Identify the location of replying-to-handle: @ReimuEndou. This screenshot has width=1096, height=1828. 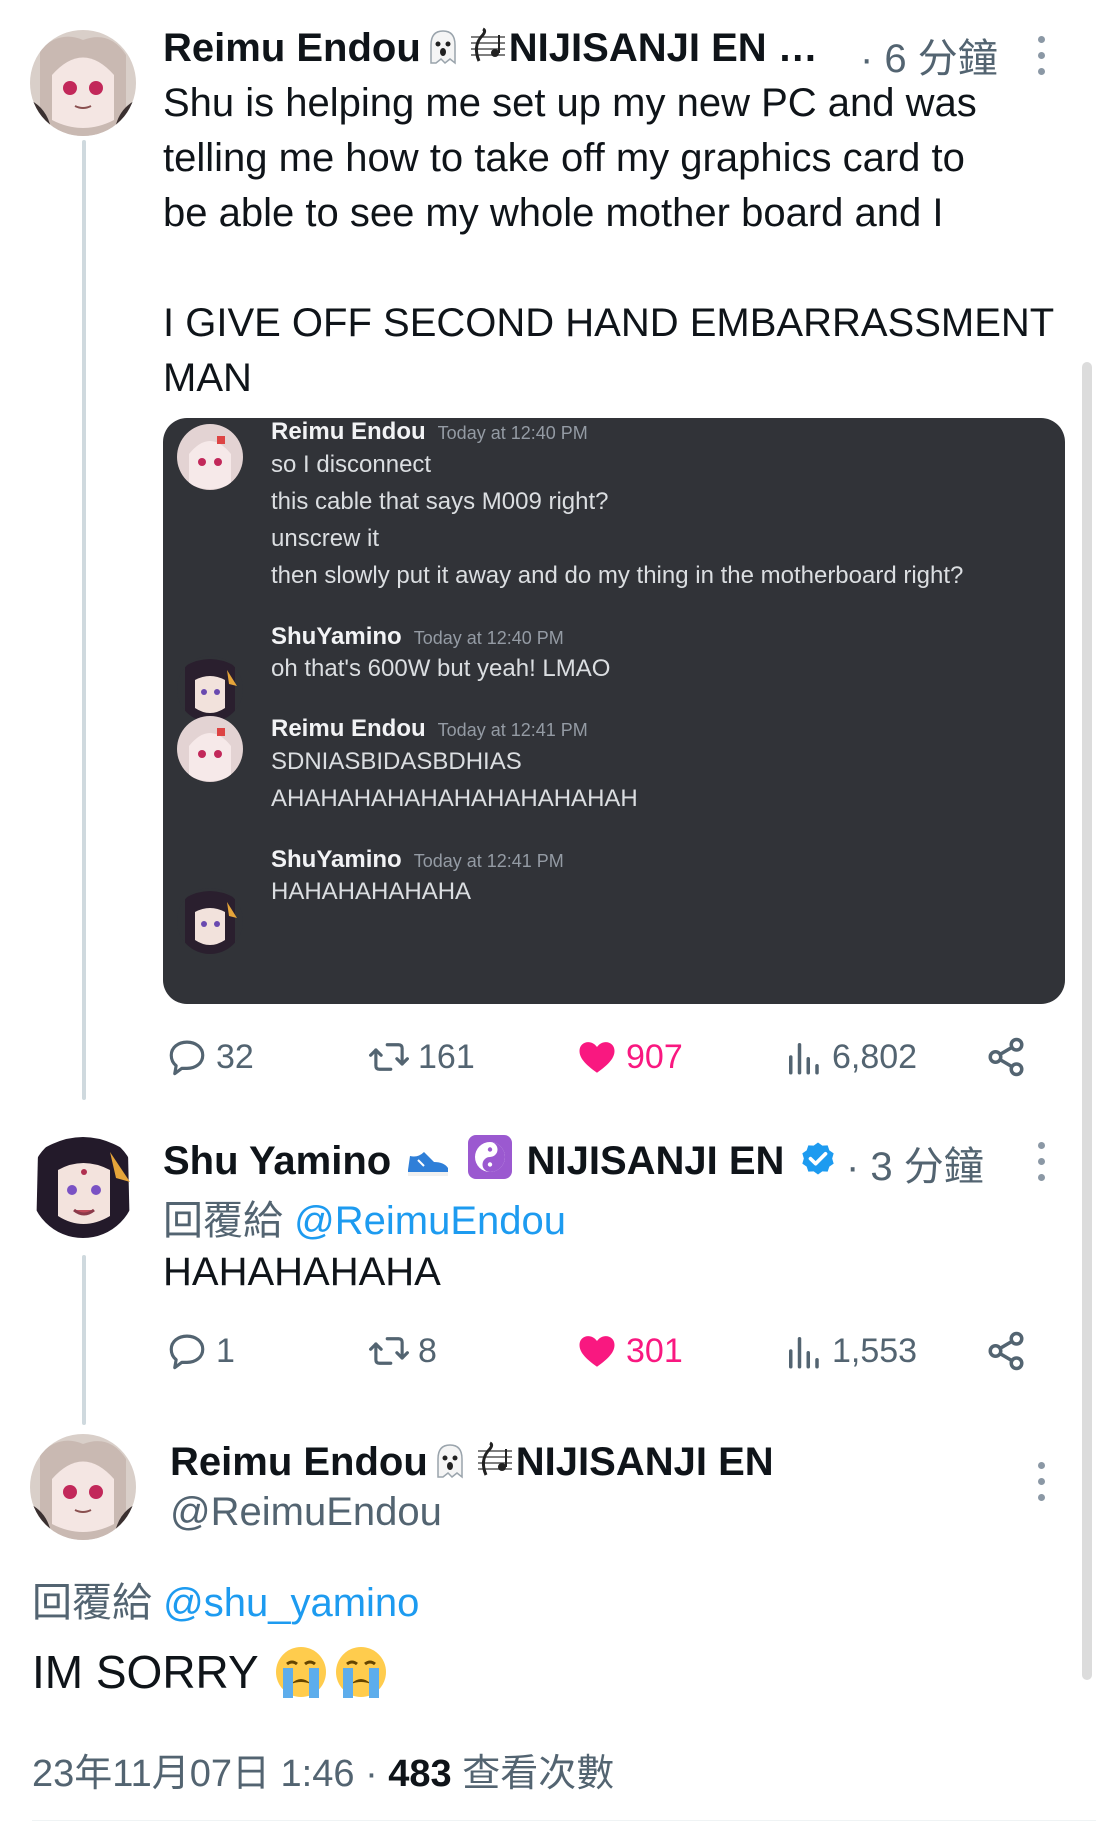
(430, 1221).